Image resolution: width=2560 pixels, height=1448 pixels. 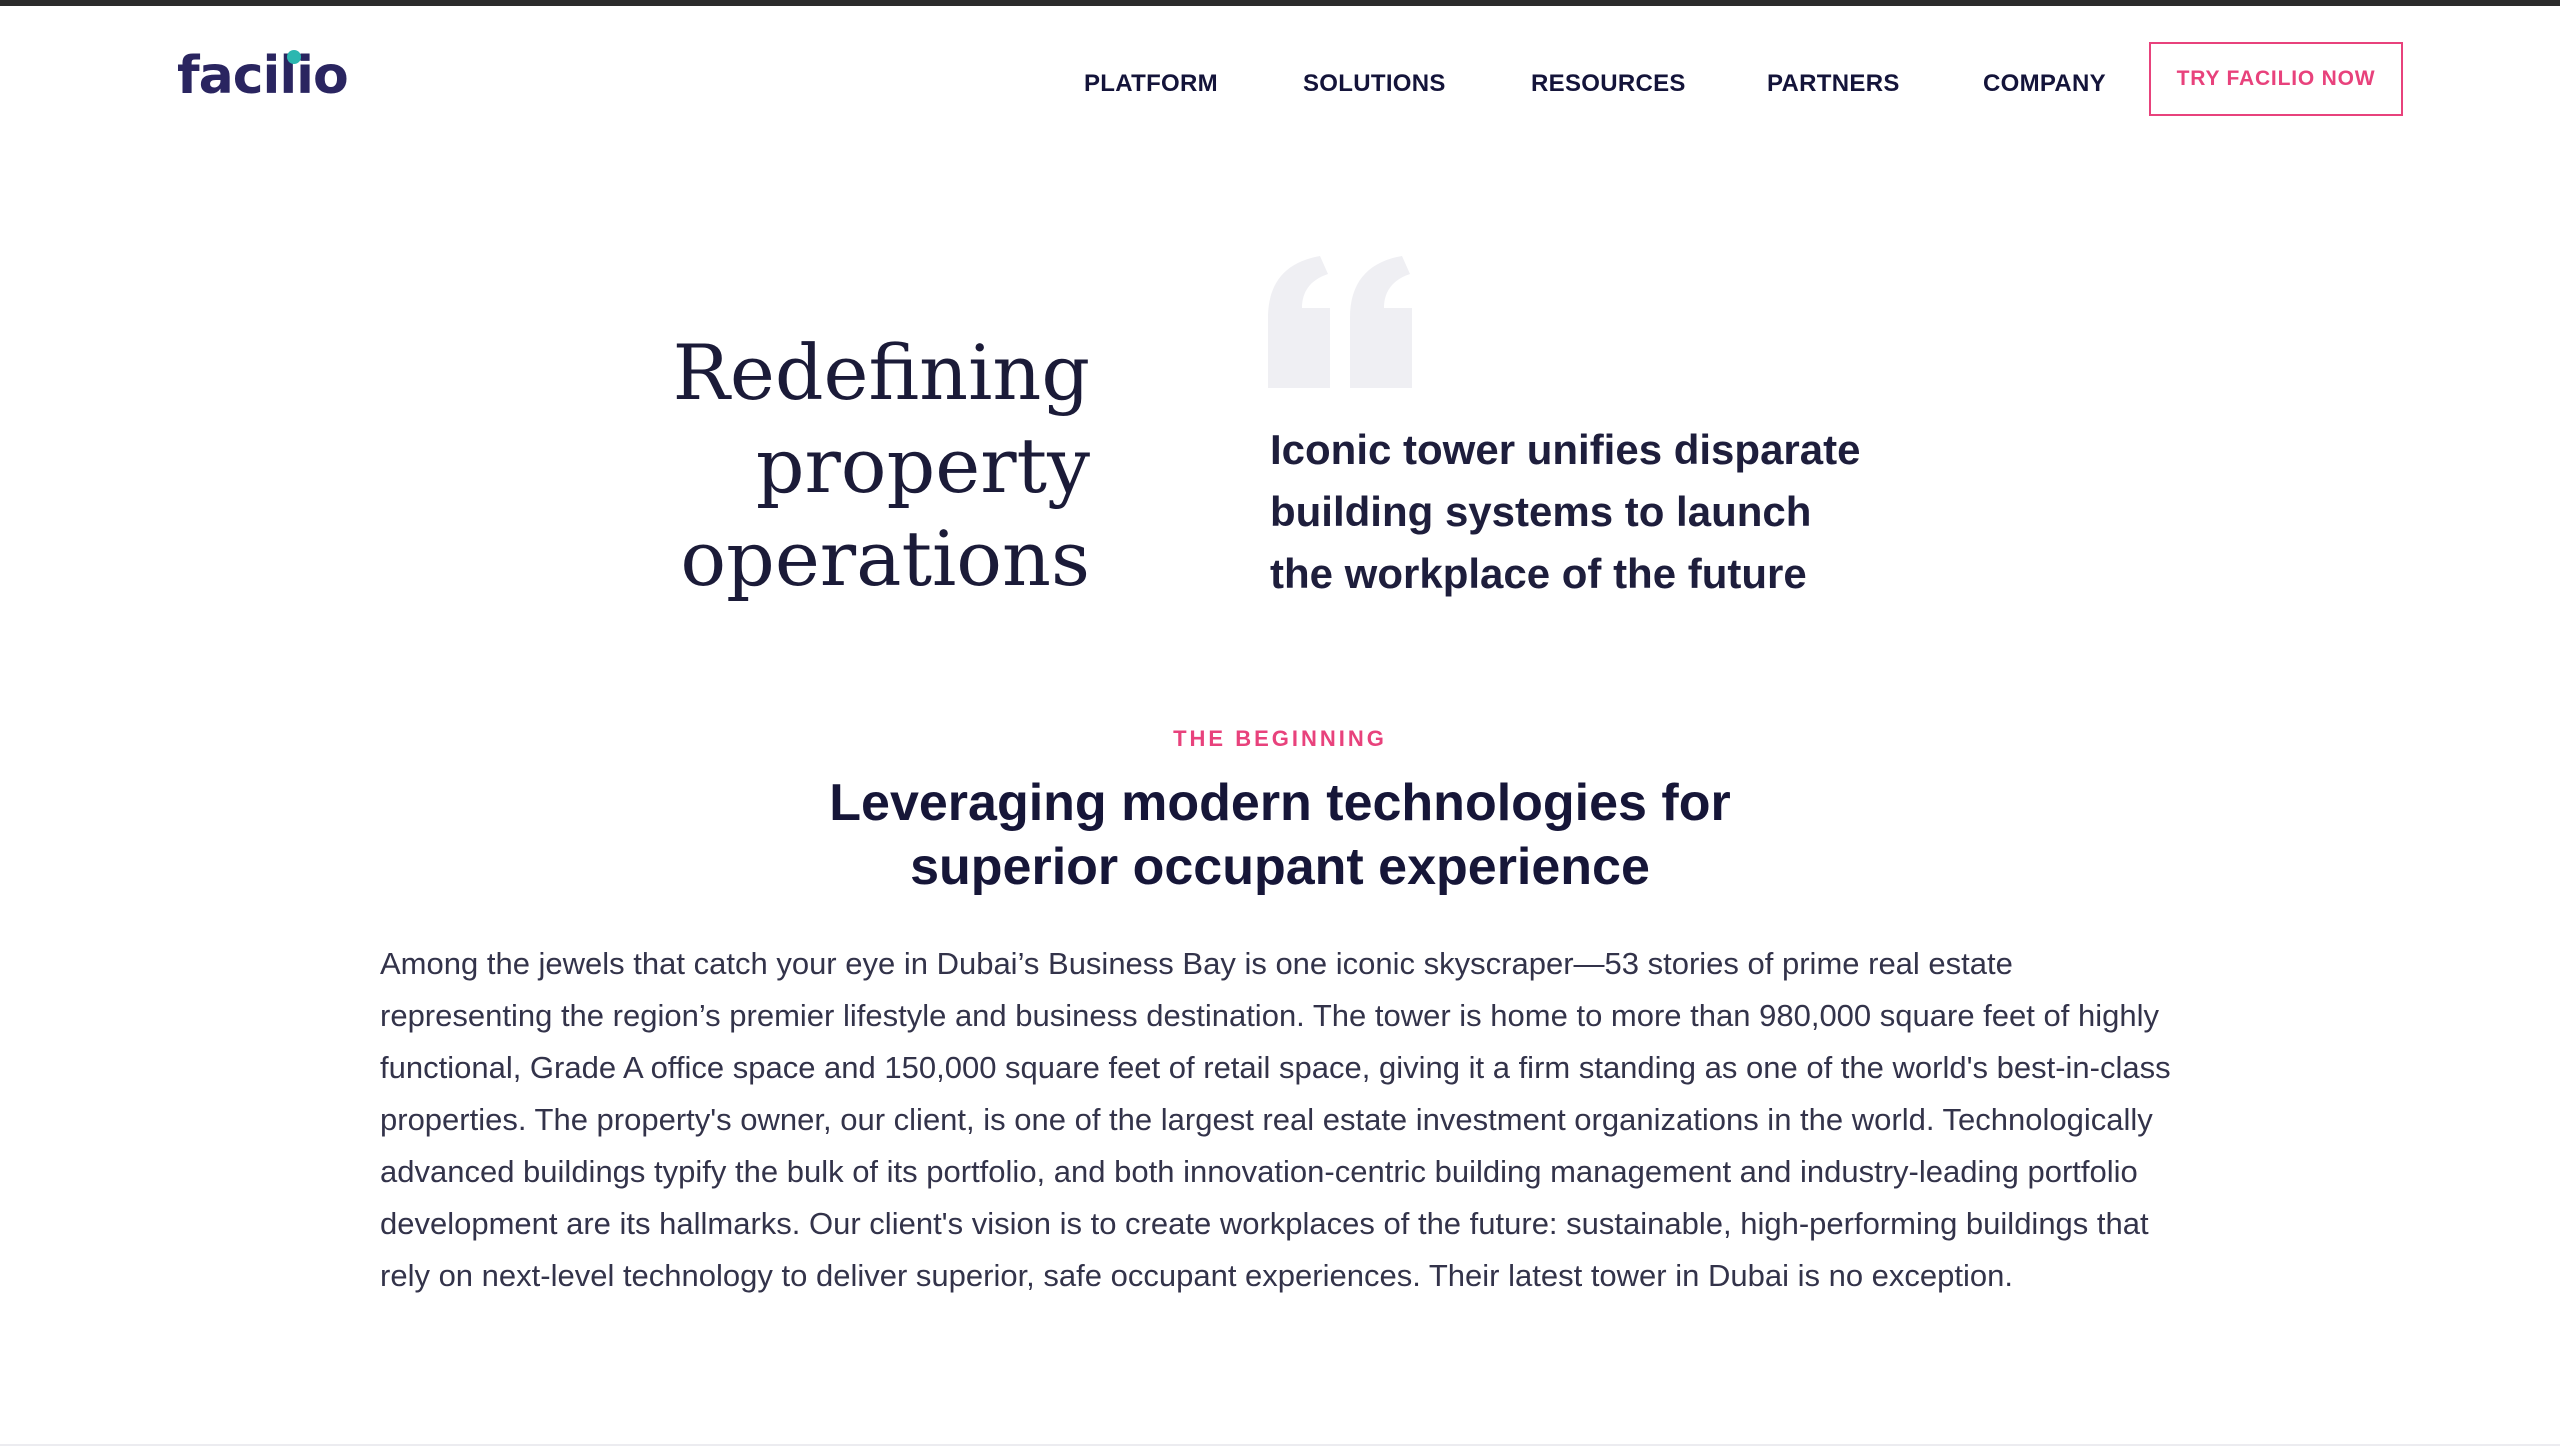 I want to click on nav-resources: RESOURCES, so click(x=1608, y=84).